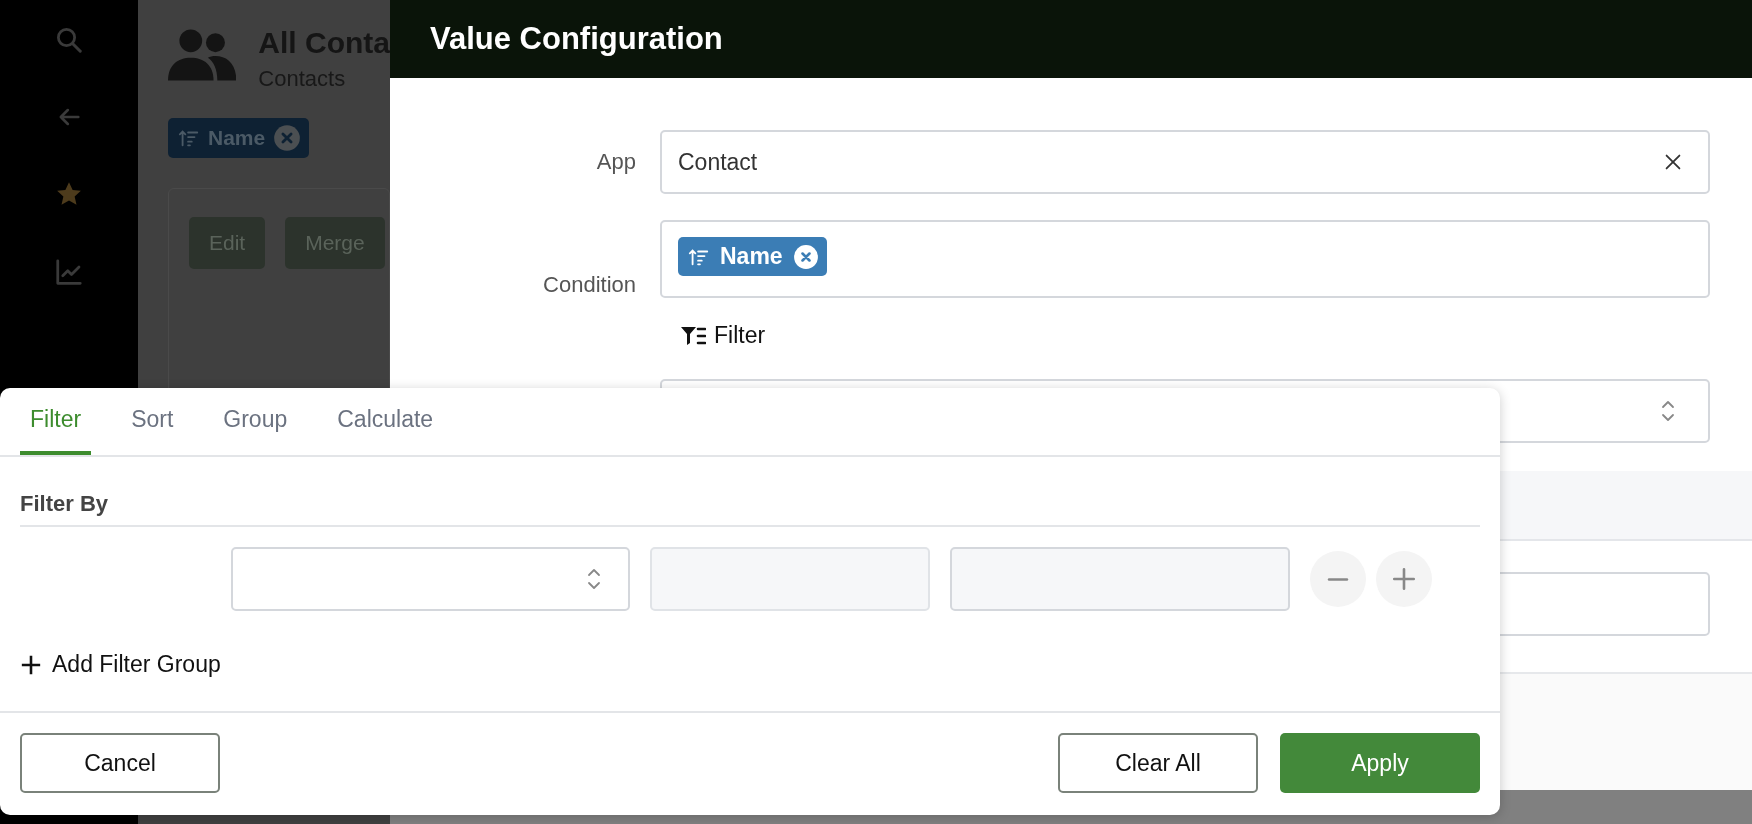 Image resolution: width=1752 pixels, height=824 pixels. Describe the element at coordinates (1338, 579) in the screenshot. I see `minus-icon` at that location.